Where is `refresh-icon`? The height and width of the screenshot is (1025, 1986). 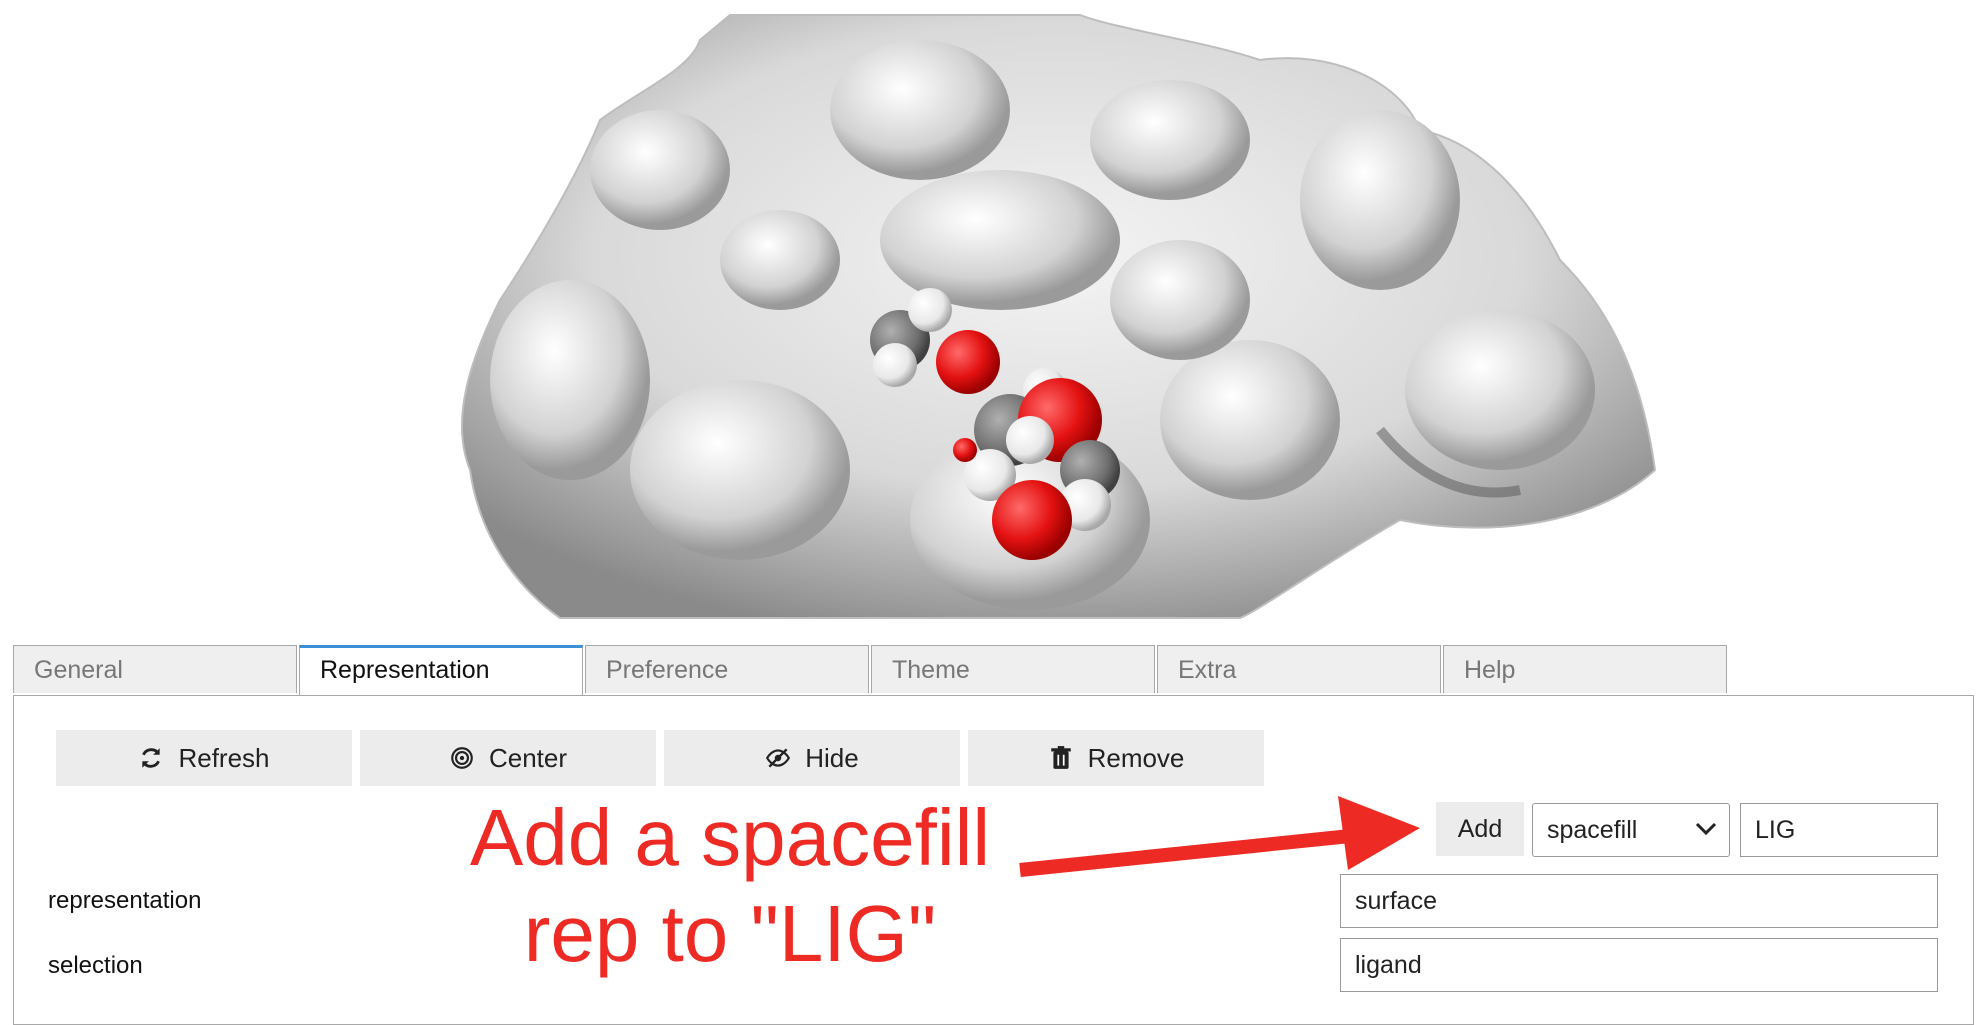 refresh-icon is located at coordinates (151, 758).